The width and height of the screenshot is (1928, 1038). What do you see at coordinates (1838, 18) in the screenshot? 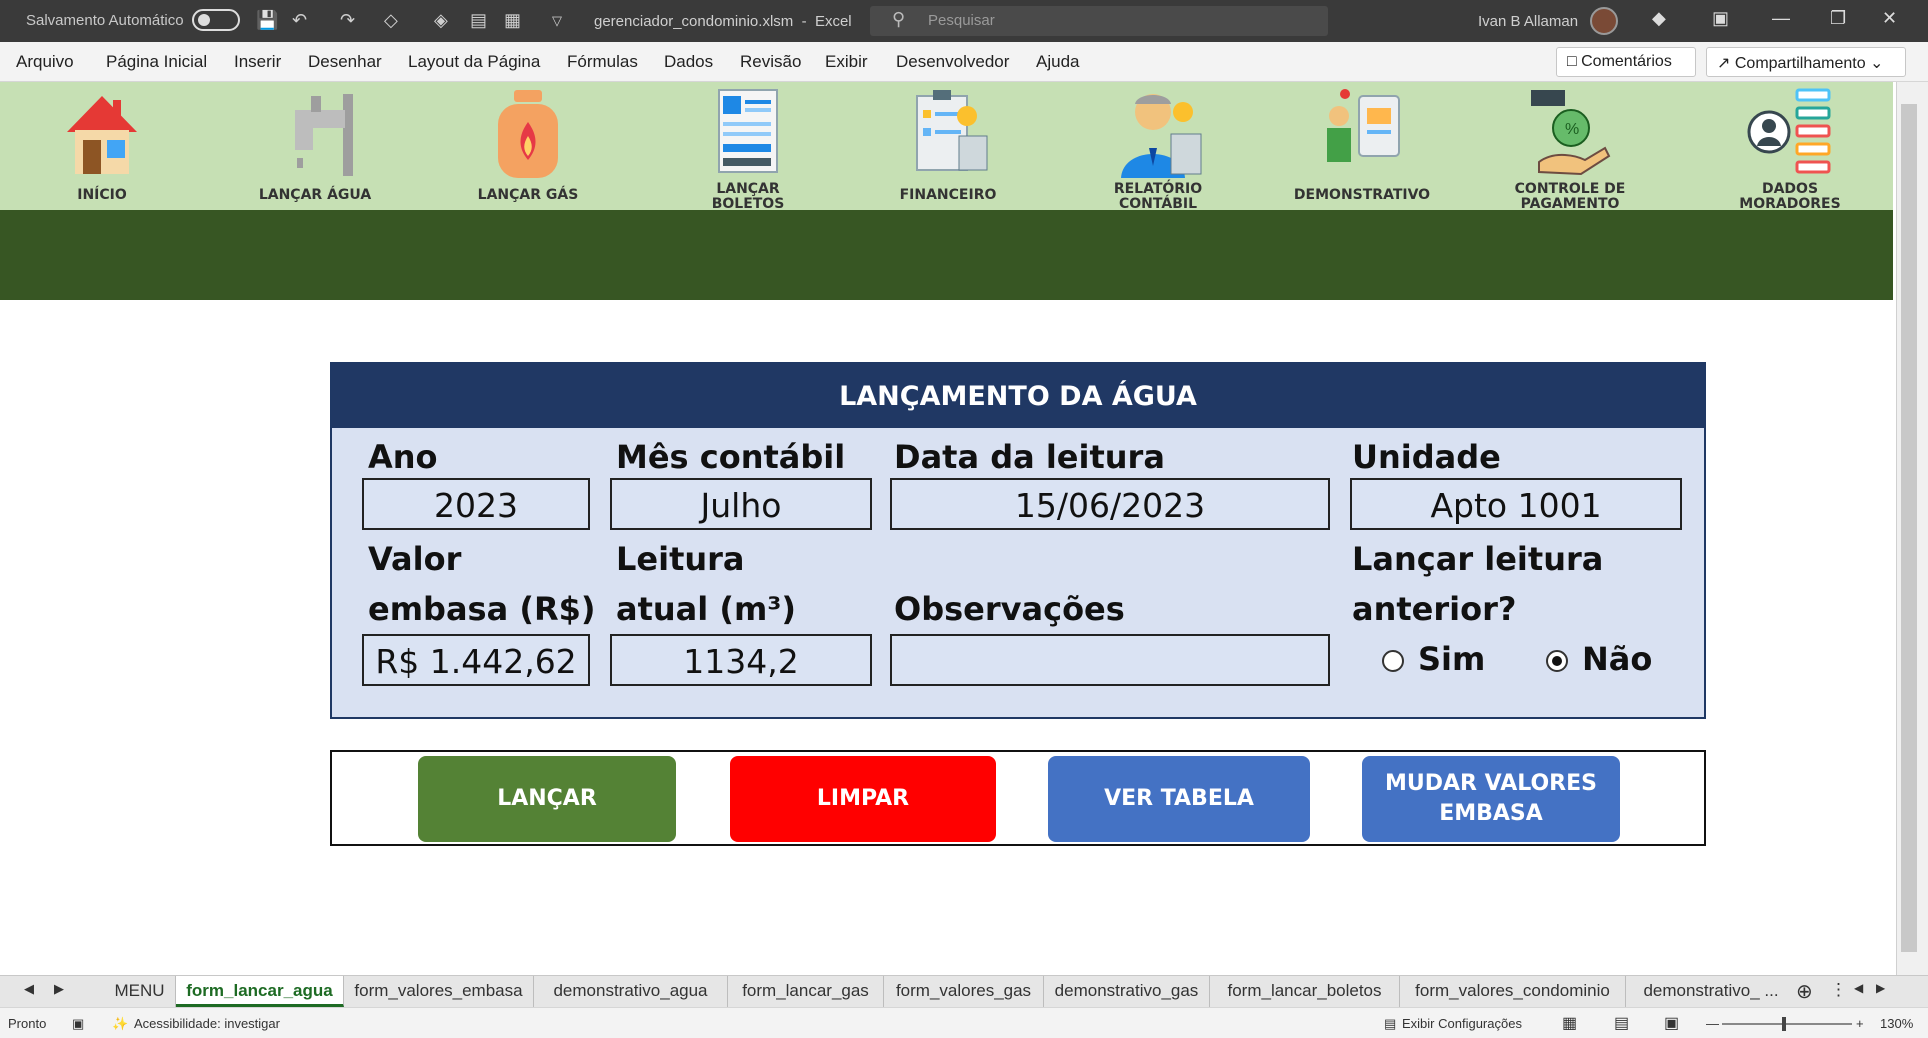
I see `restore-icon: ❐` at bounding box center [1838, 18].